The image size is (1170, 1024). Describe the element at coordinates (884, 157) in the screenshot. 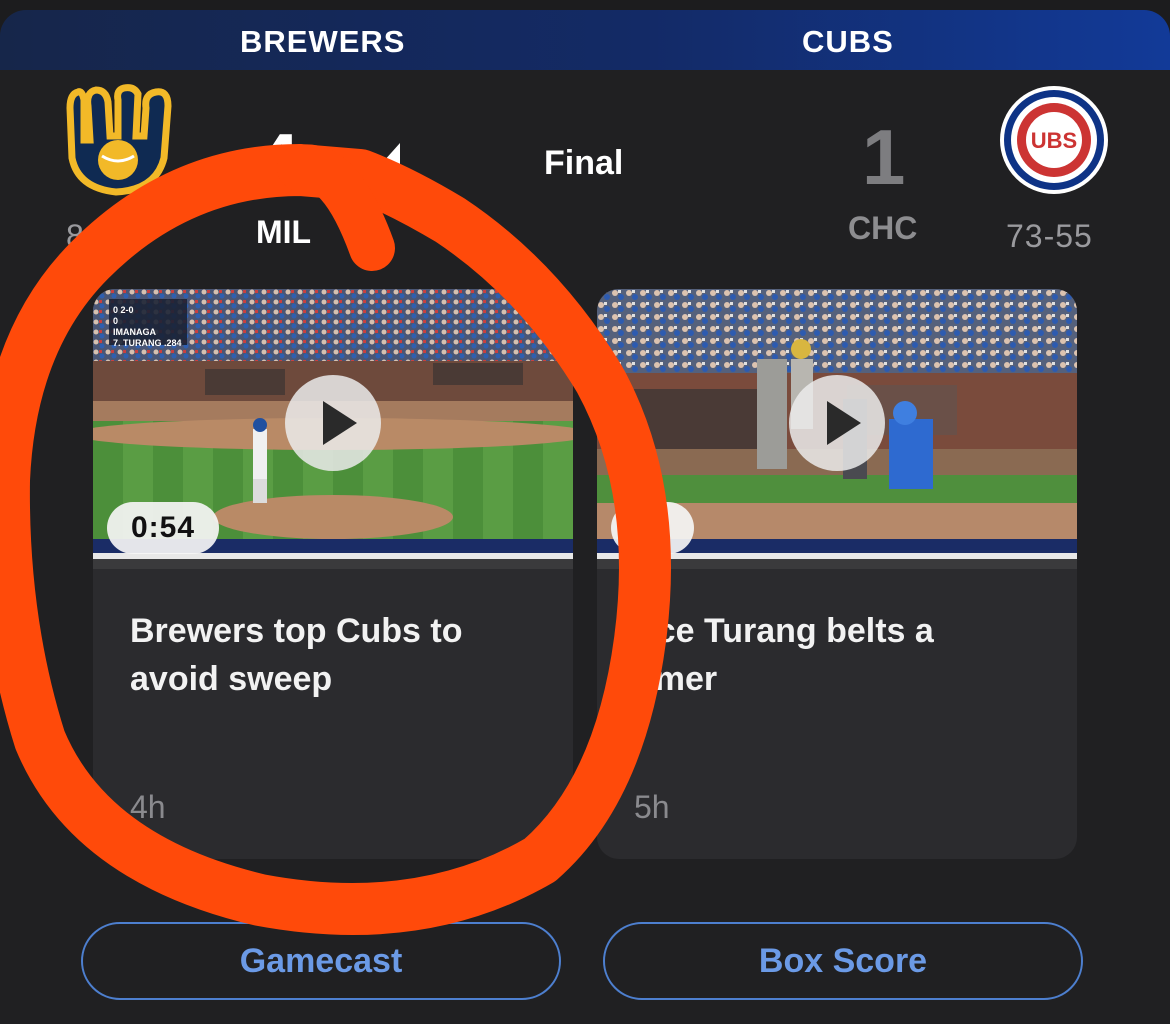

I see `home-score: 1` at that location.